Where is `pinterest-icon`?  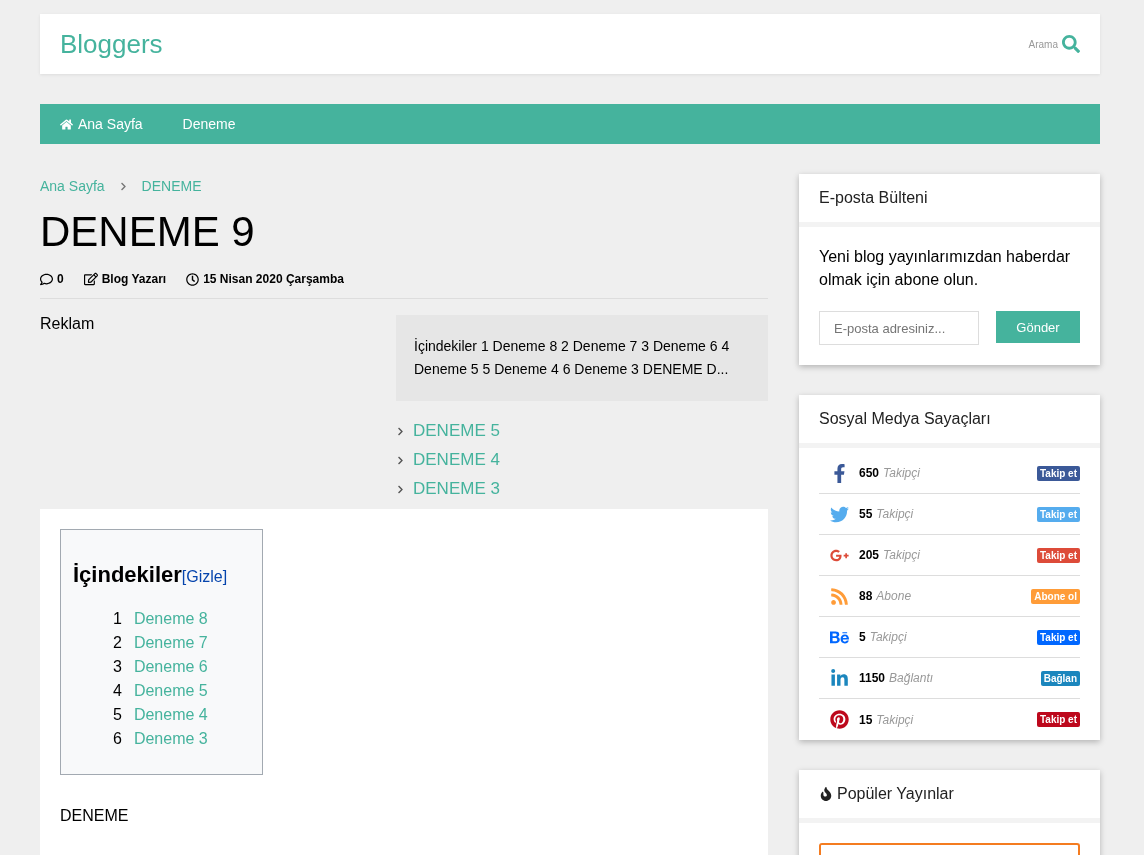
pinterest-icon is located at coordinates (839, 719).